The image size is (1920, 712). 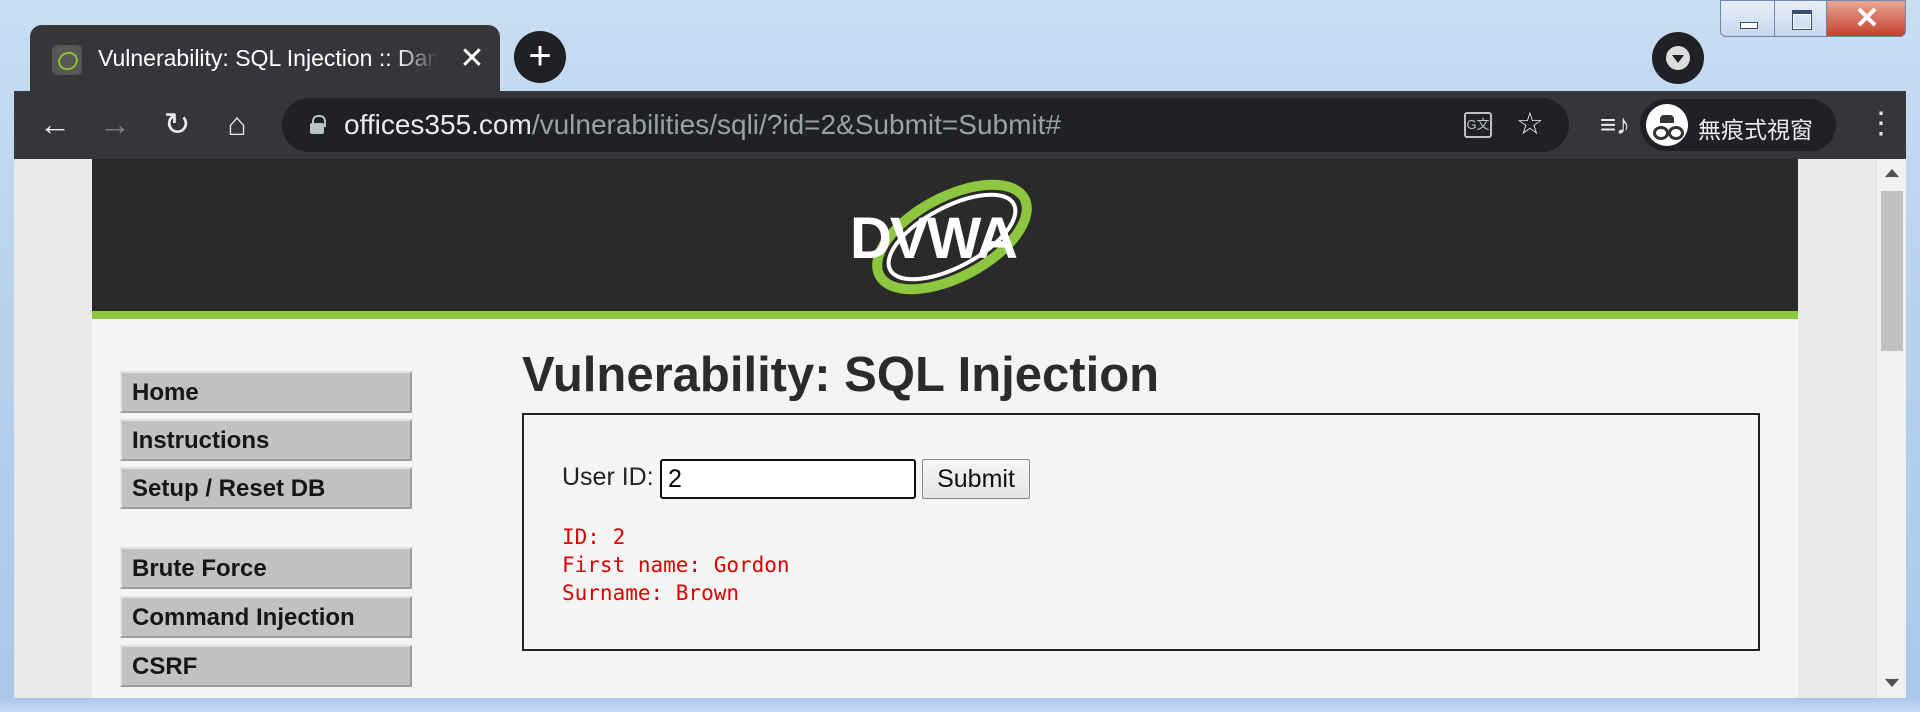 What do you see at coordinates (1892, 683) in the screenshot?
I see `scroll-down-arrow-icon` at bounding box center [1892, 683].